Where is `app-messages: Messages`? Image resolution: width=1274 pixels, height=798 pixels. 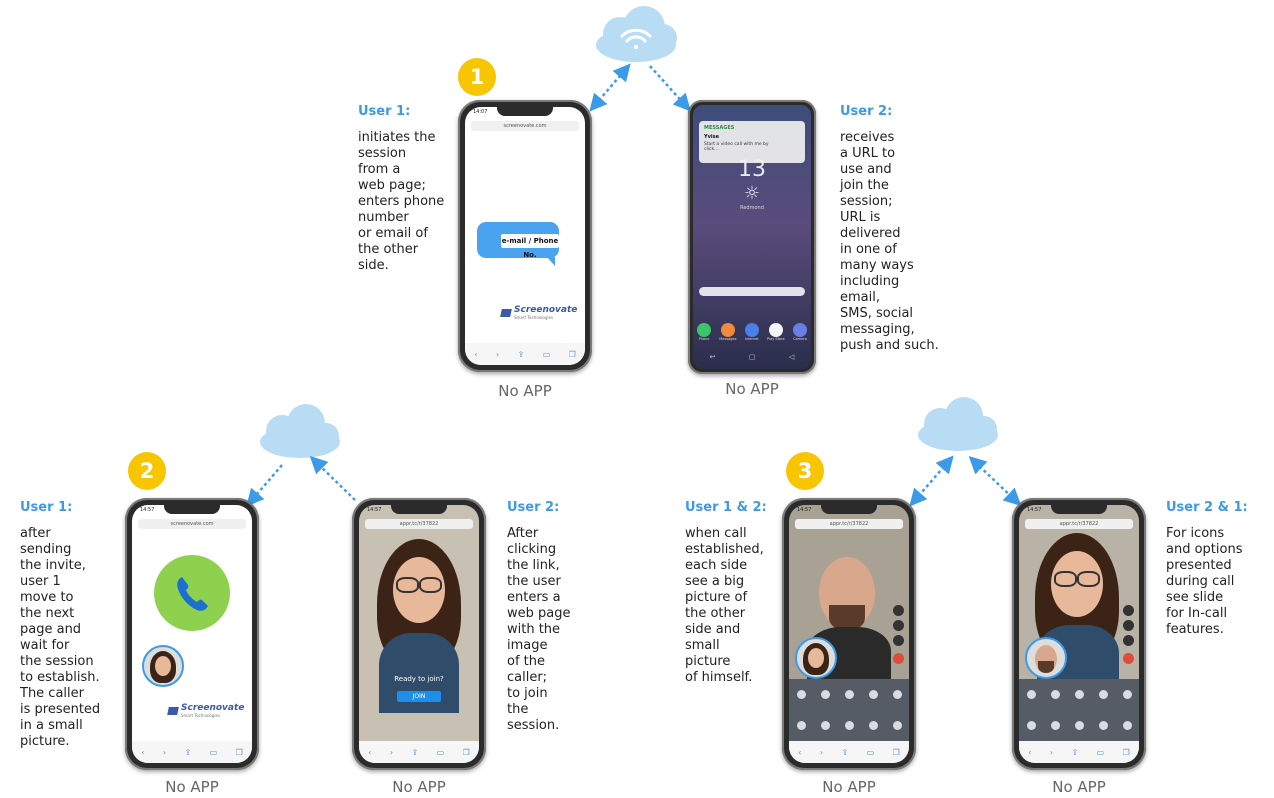 app-messages: Messages is located at coordinates (727, 332).